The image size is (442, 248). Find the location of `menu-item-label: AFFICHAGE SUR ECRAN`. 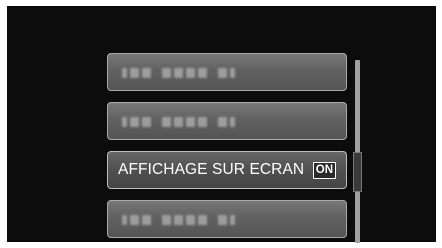

menu-item-label: AFFICHAGE SUR ECRAN is located at coordinates (211, 169).